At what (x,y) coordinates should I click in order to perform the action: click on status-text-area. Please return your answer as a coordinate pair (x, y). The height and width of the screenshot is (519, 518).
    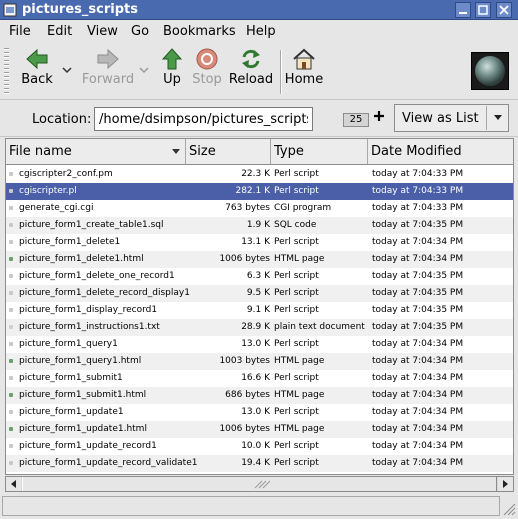
    Looking at the image, I should click on (251, 506).